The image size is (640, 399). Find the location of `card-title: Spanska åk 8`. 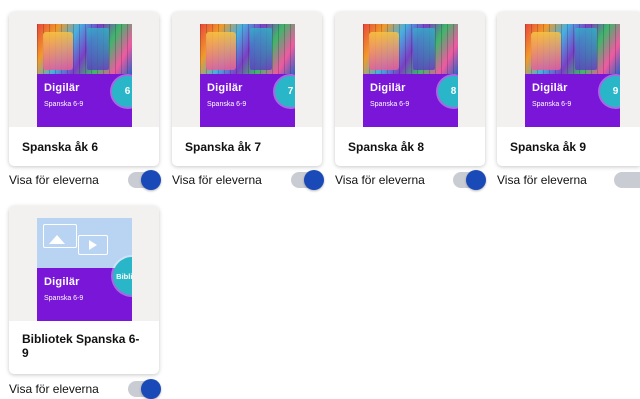

card-title: Spanska åk 8 is located at coordinates (410, 147).